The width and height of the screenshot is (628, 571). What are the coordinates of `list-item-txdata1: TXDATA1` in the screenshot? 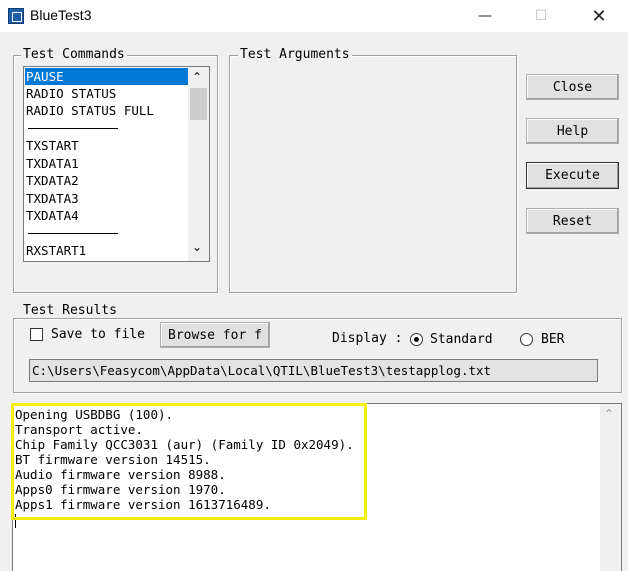 It's located at (52, 163).